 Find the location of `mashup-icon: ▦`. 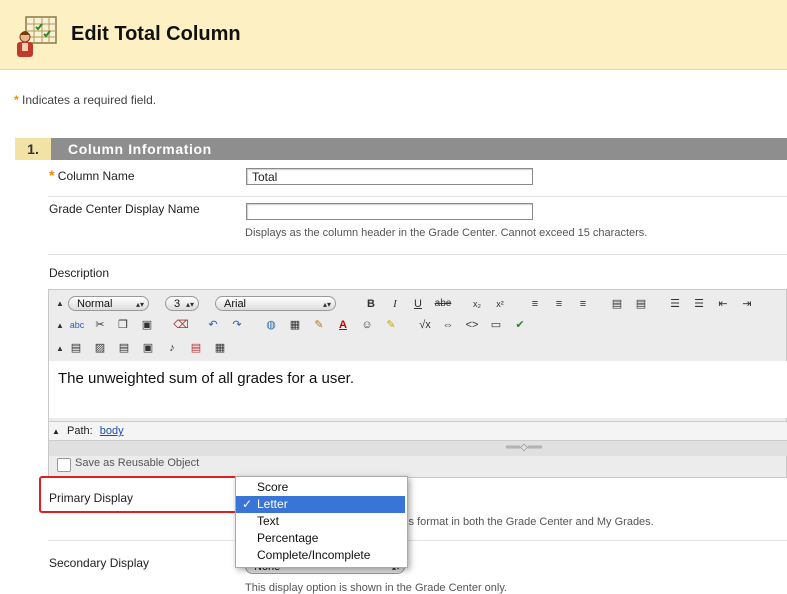

mashup-icon: ▦ is located at coordinates (220, 348).